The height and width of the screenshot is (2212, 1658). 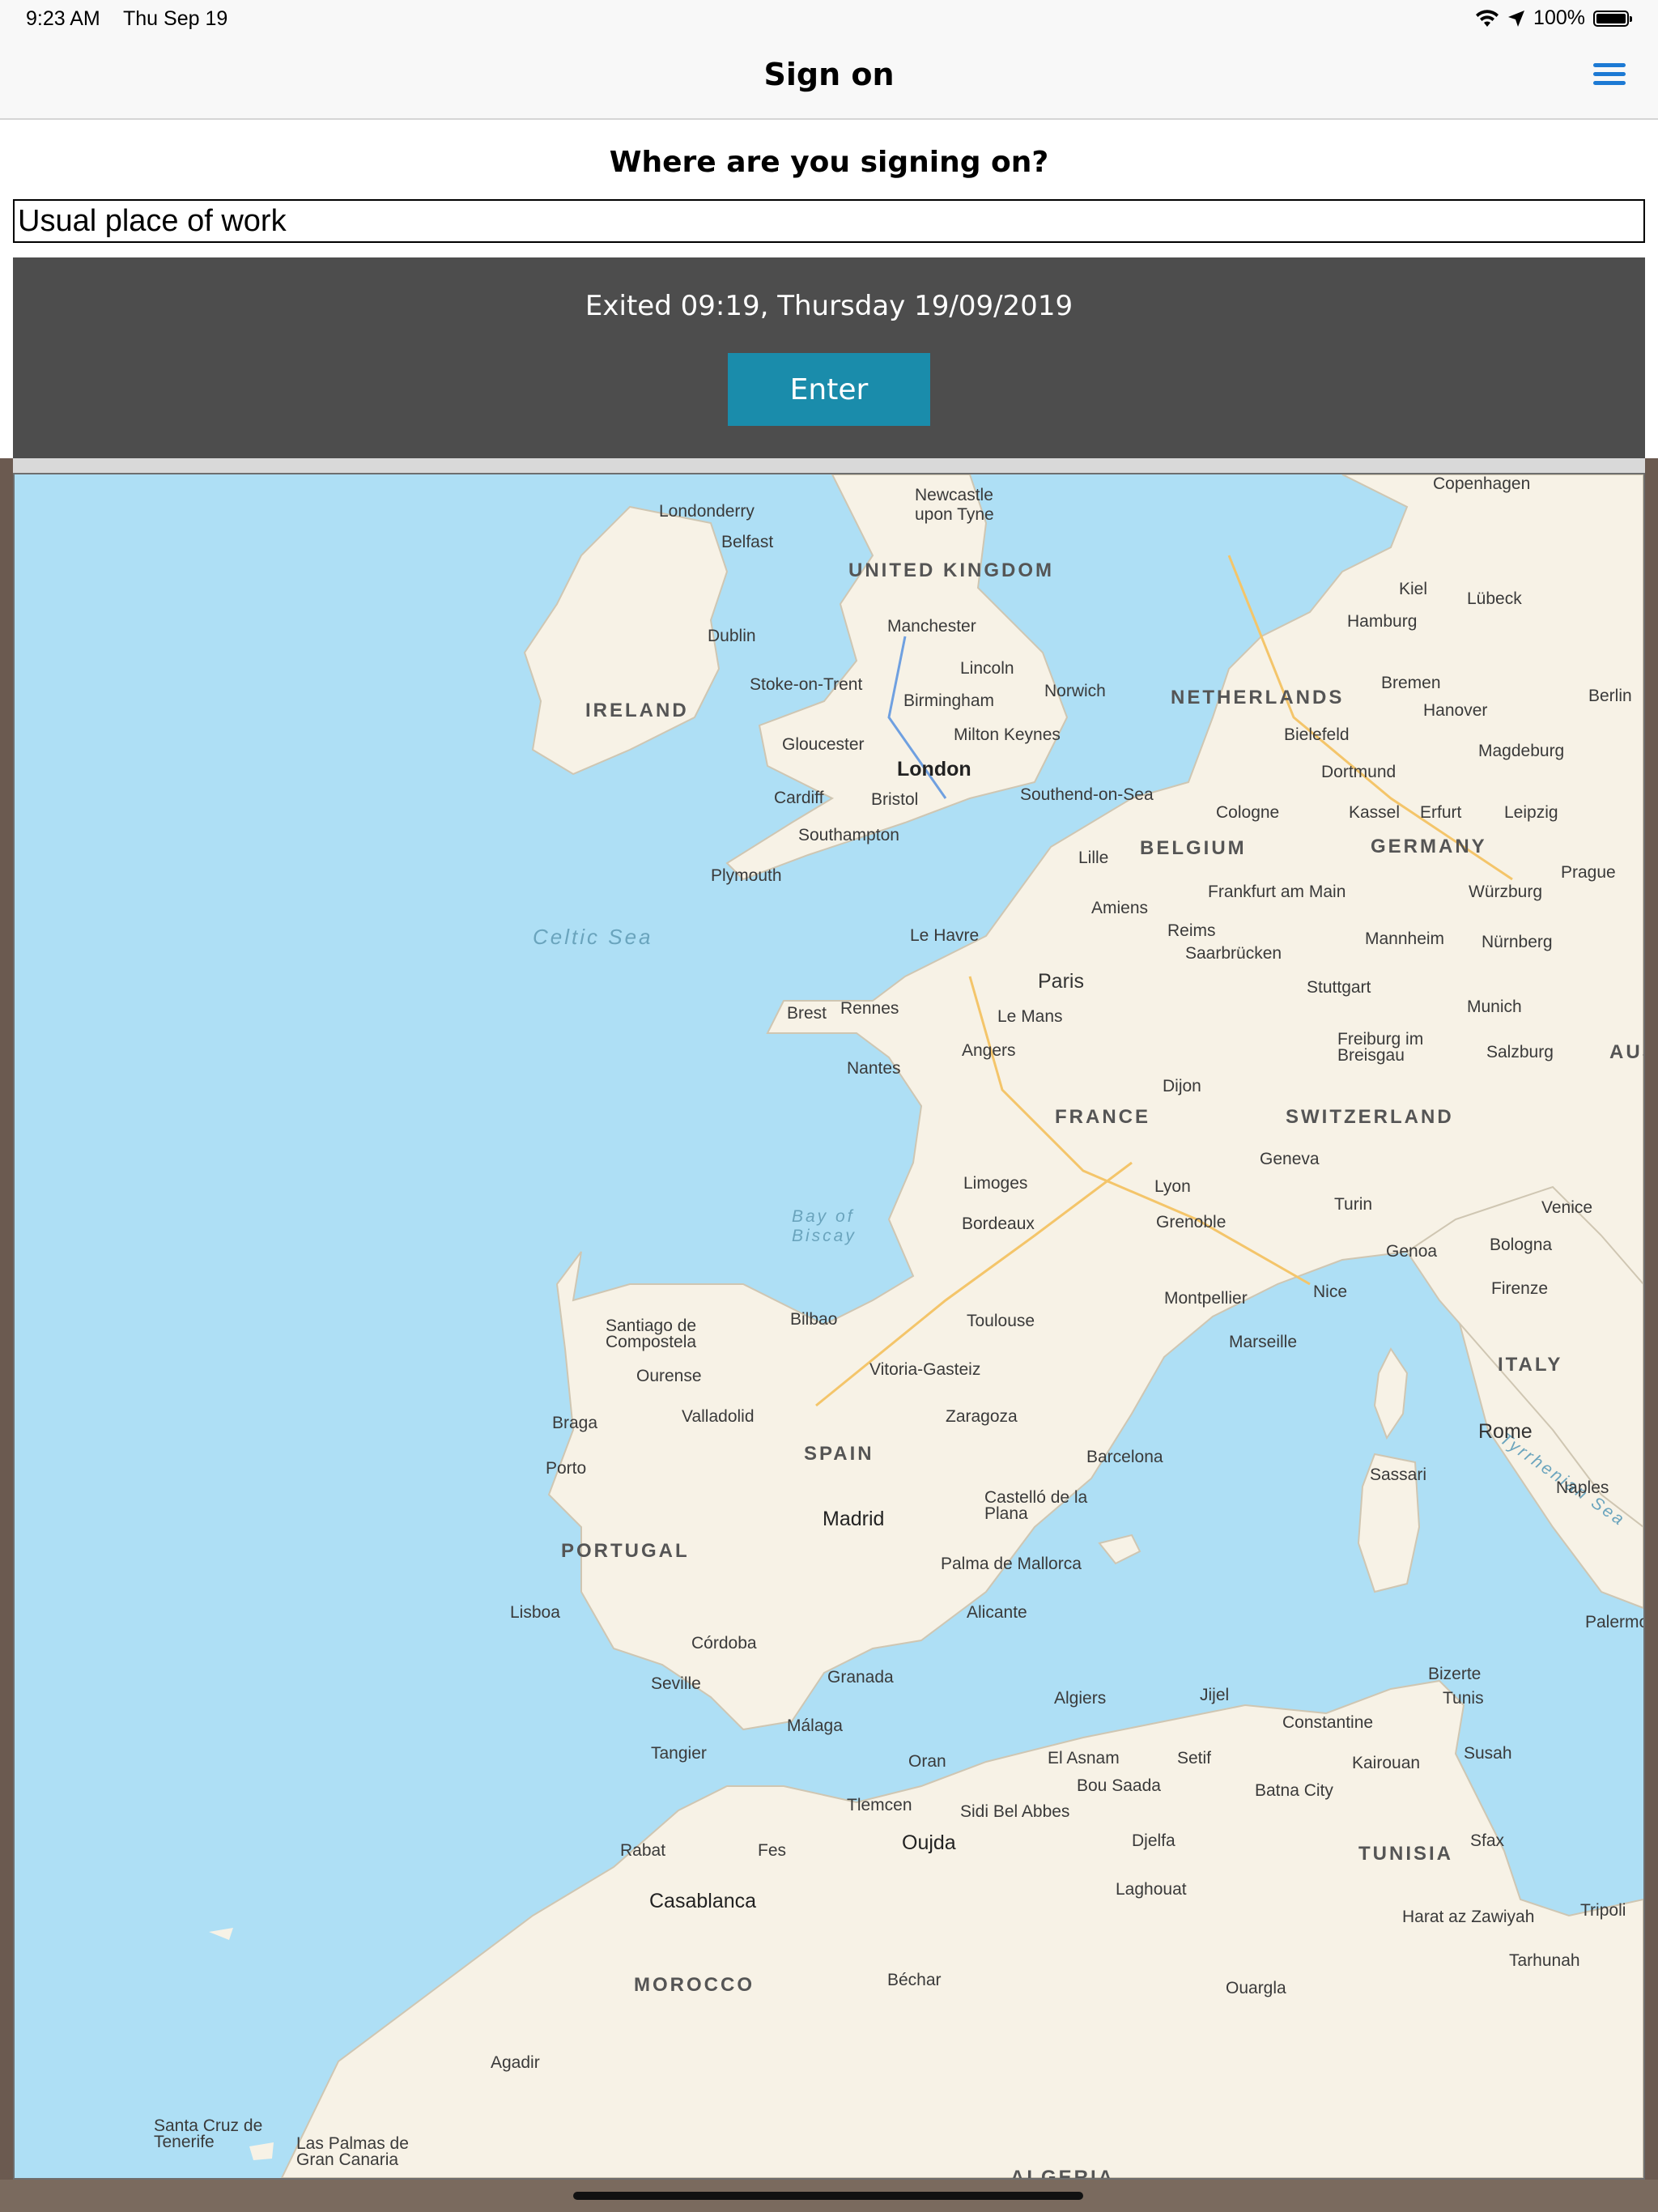 I want to click on map-label-city: Marseille, so click(x=1263, y=1342).